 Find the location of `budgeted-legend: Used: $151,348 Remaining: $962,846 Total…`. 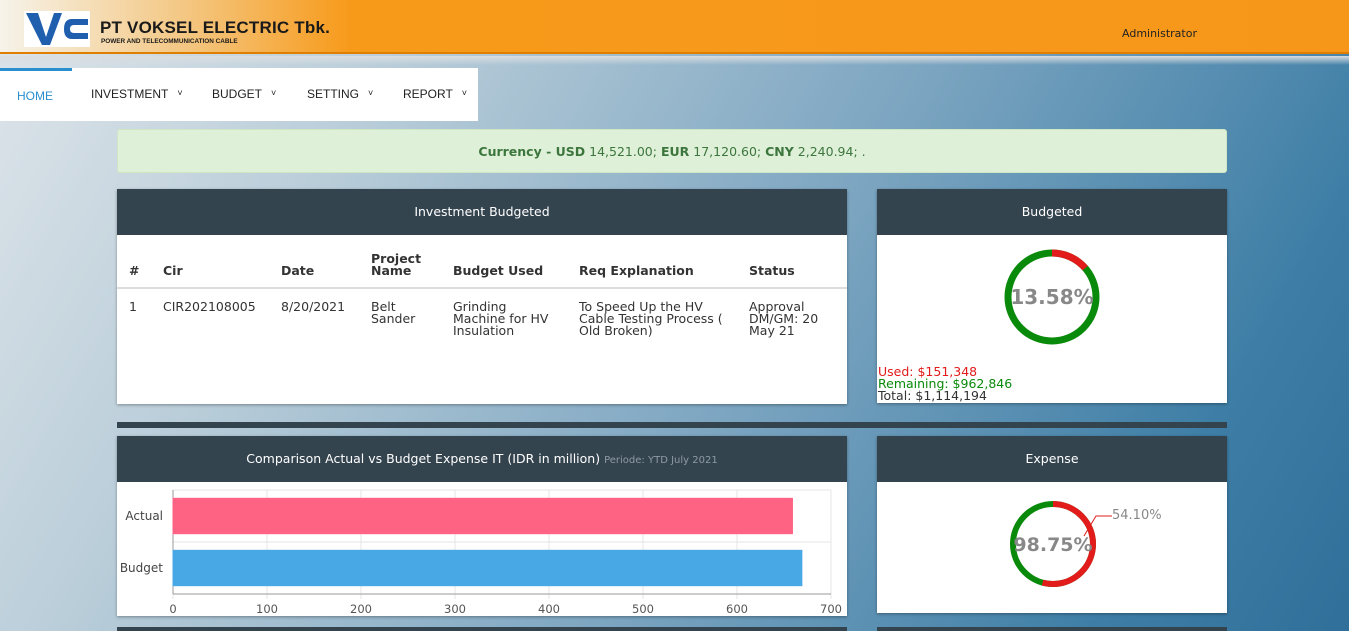

budgeted-legend: Used: $151,348 Remaining: $962,846 Total… is located at coordinates (945, 384).